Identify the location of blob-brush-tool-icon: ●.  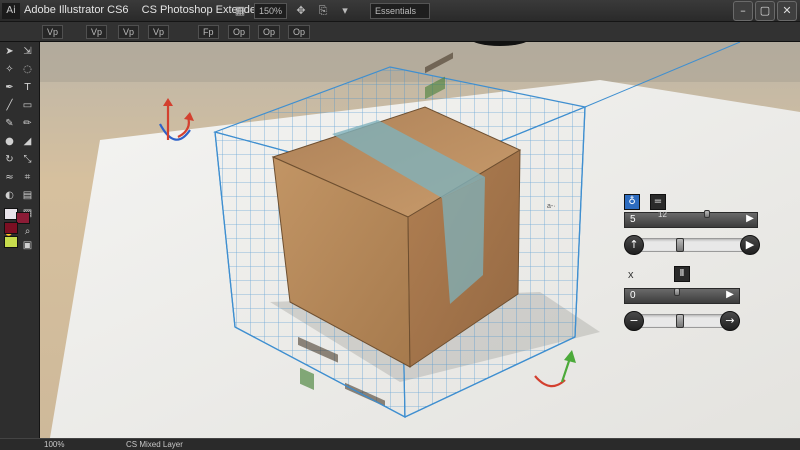
(9, 141).